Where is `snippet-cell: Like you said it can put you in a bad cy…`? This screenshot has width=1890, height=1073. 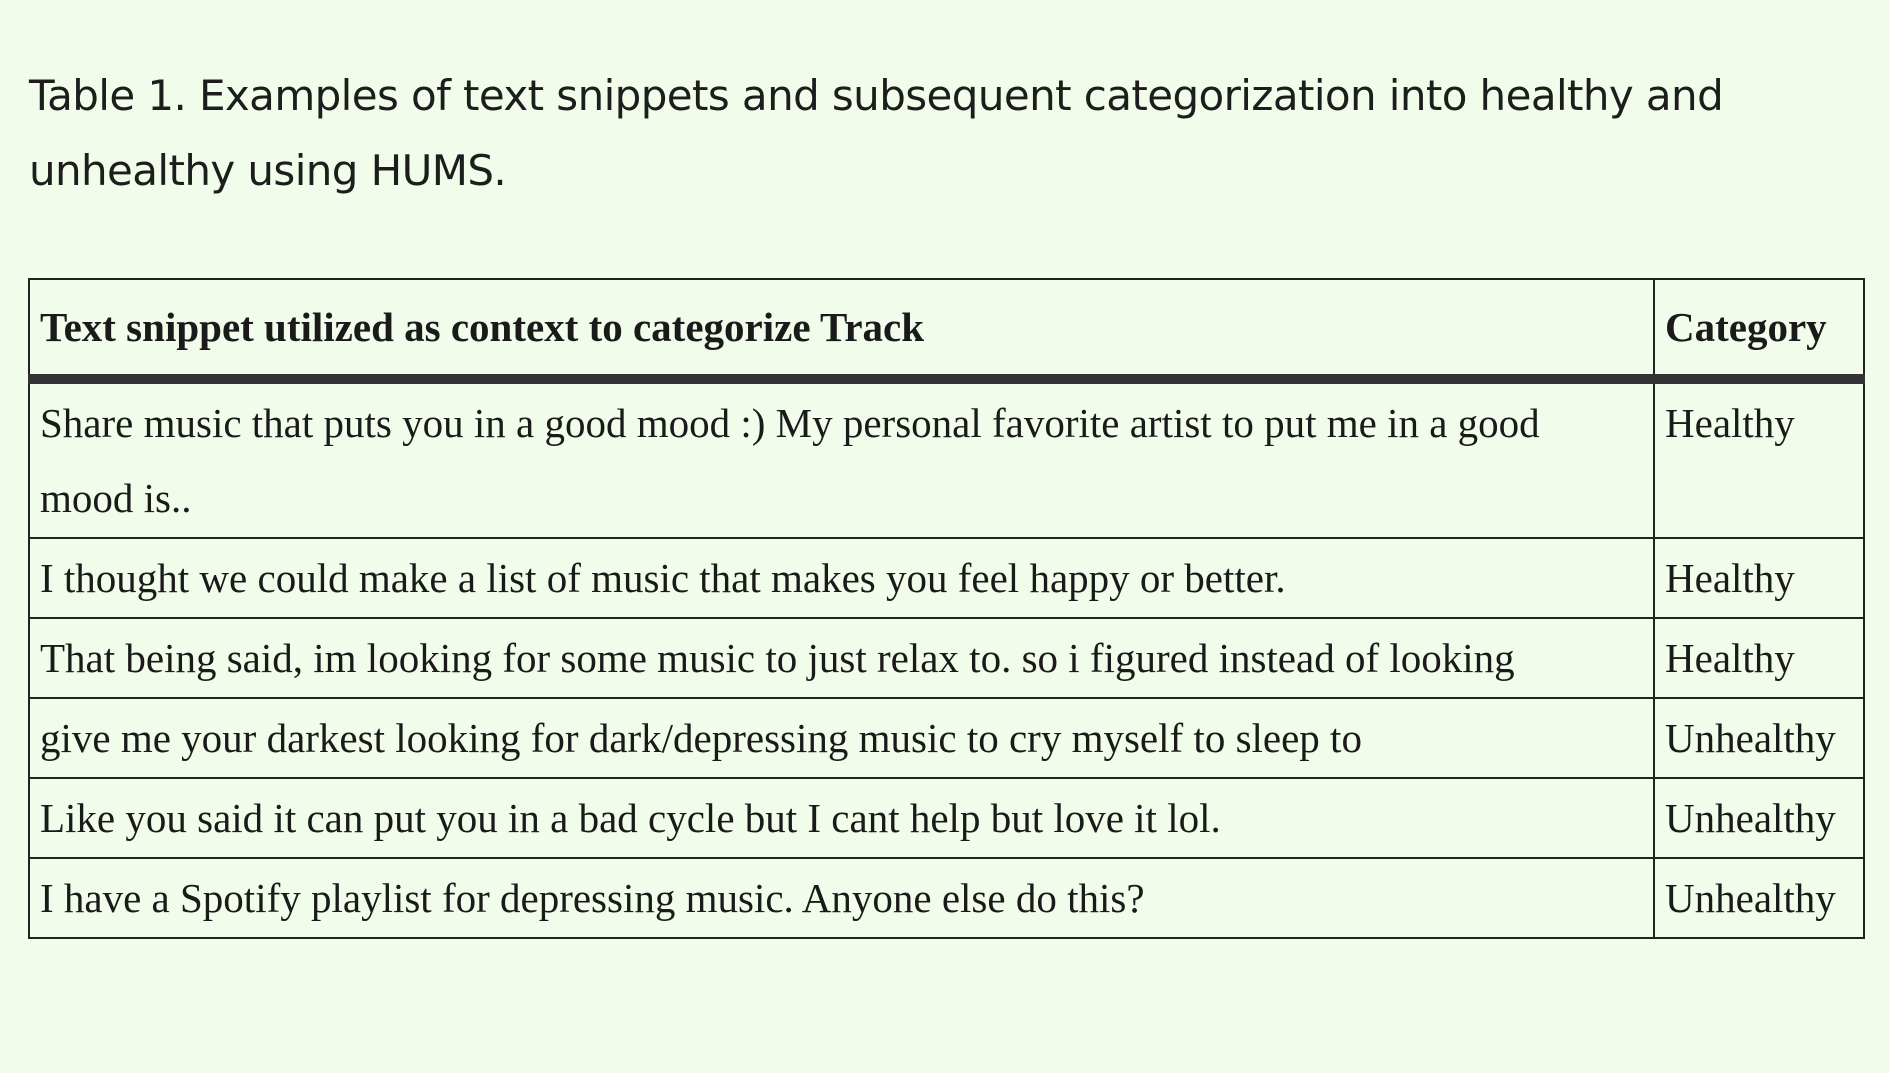
snippet-cell: Like you said it can put you in a bad cy… is located at coordinates (841, 818).